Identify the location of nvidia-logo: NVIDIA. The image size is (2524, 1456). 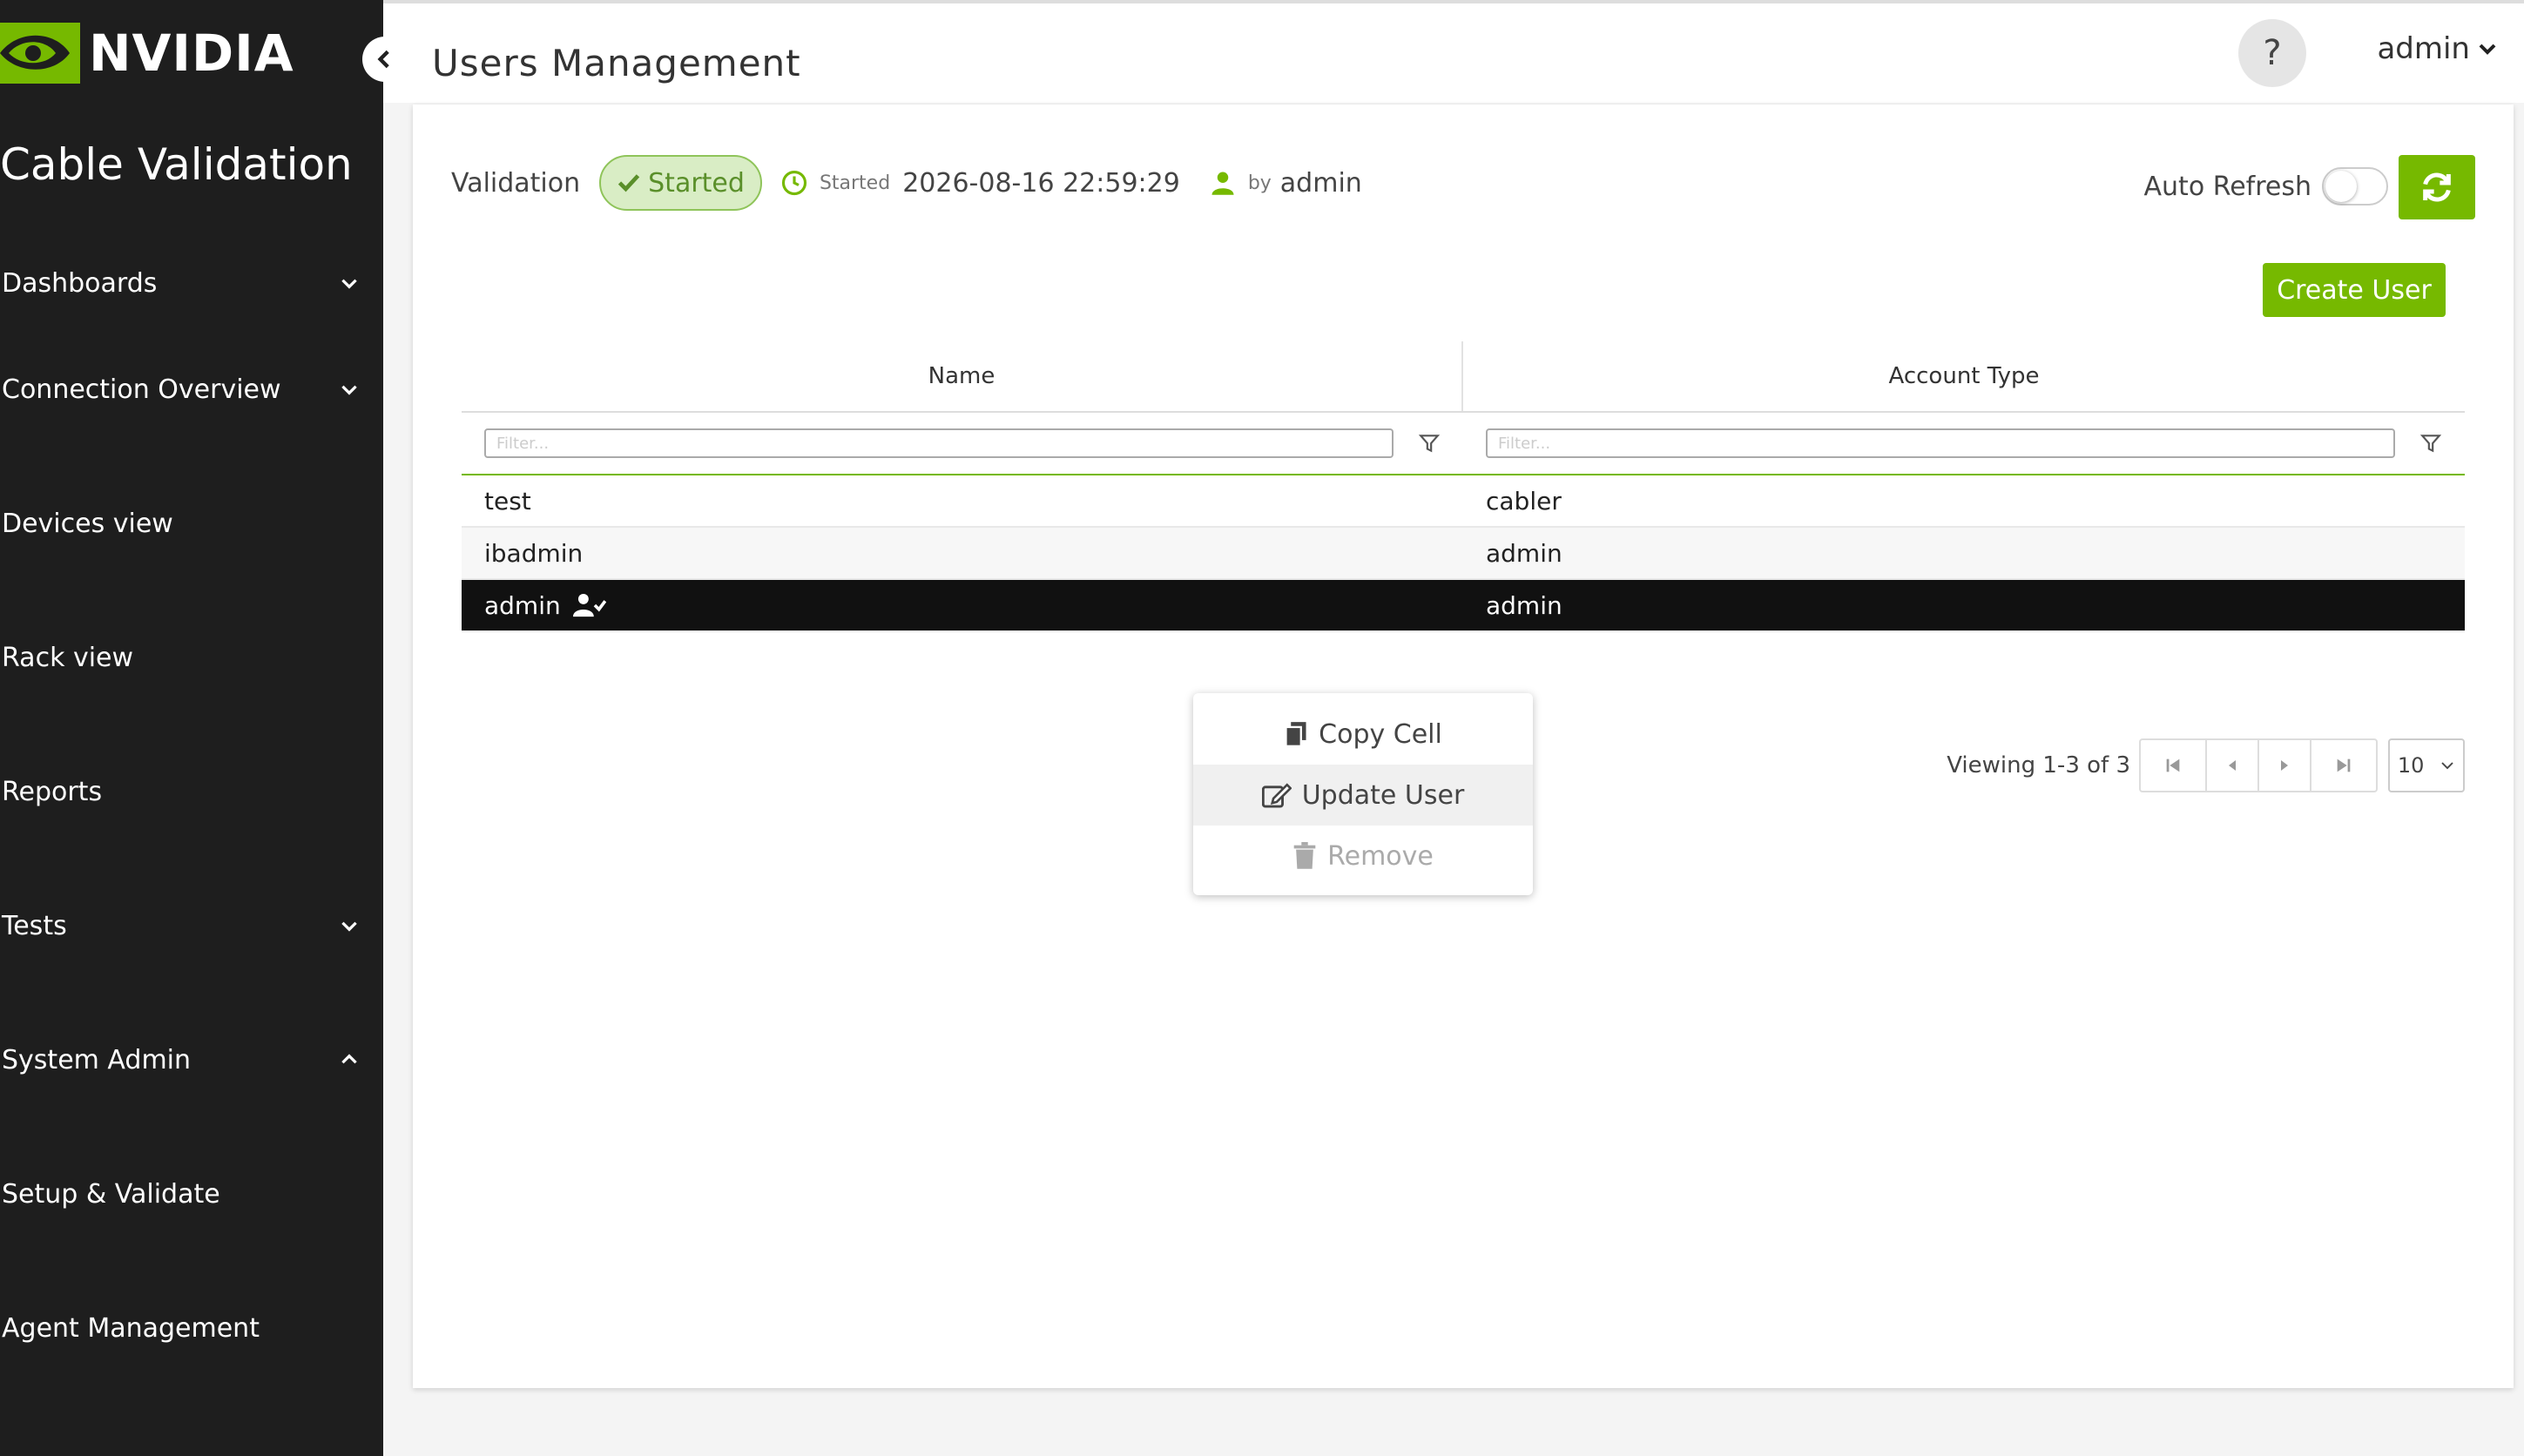
(147, 53).